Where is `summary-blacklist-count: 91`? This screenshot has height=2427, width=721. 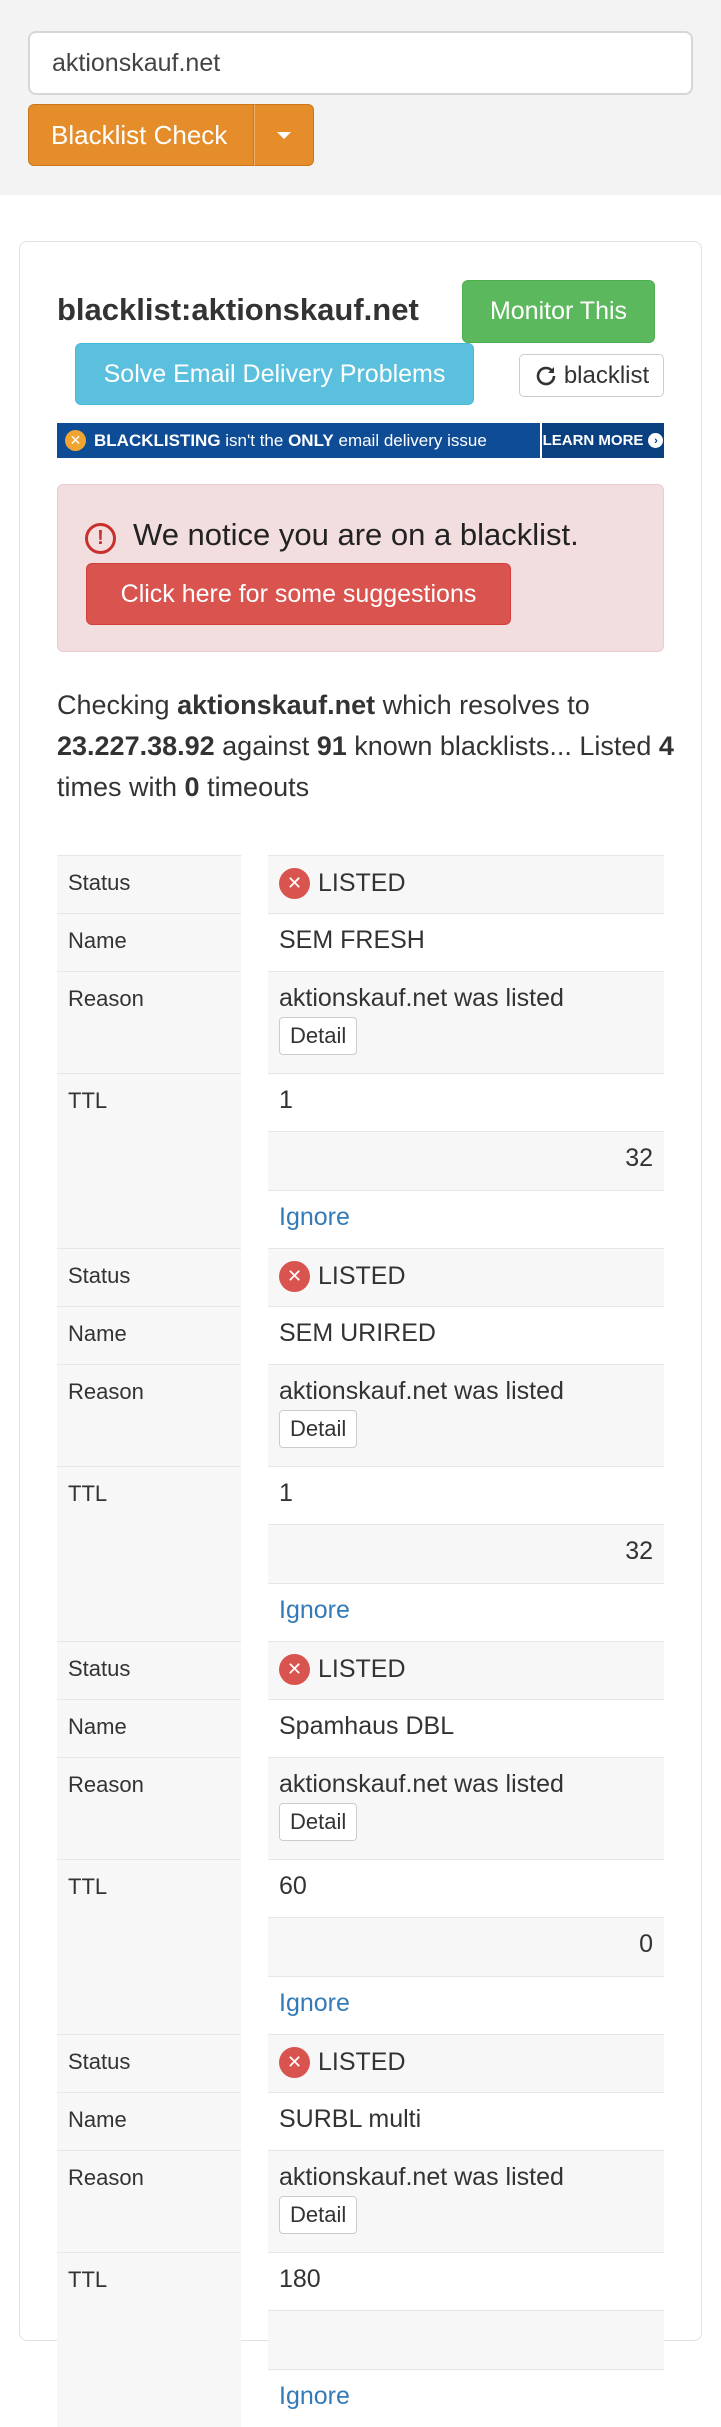
summary-blacklist-count: 91 is located at coordinates (331, 746).